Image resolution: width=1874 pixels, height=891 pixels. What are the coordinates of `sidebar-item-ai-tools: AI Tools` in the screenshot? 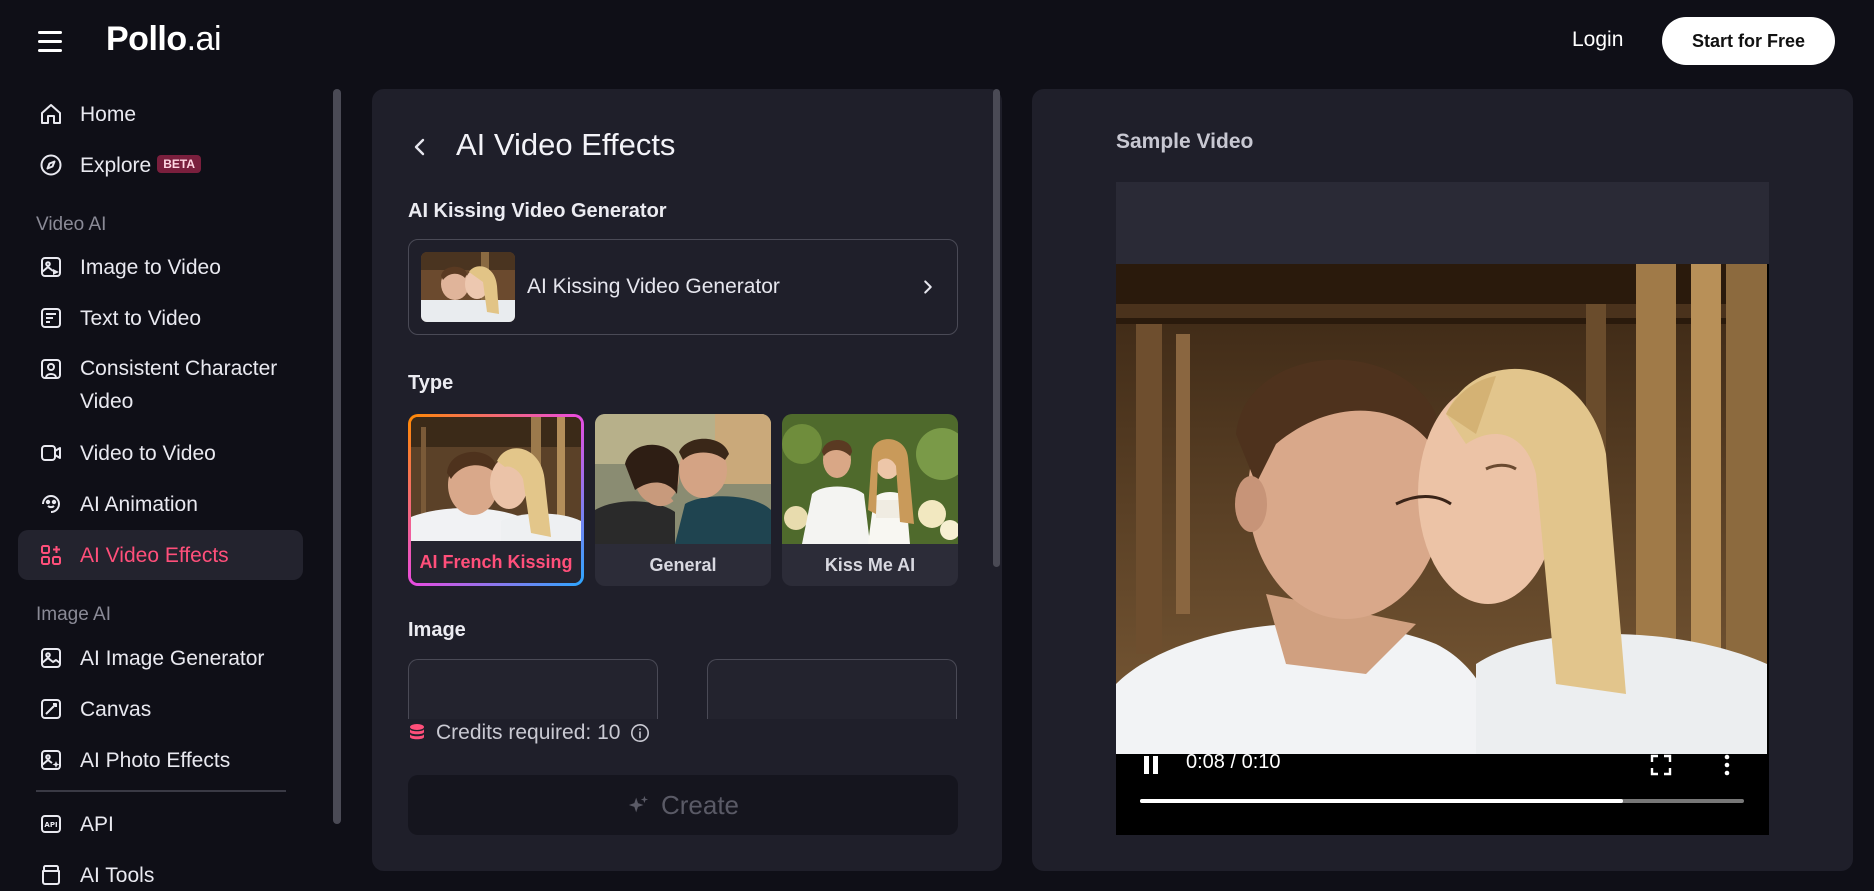 It's located at (160, 870).